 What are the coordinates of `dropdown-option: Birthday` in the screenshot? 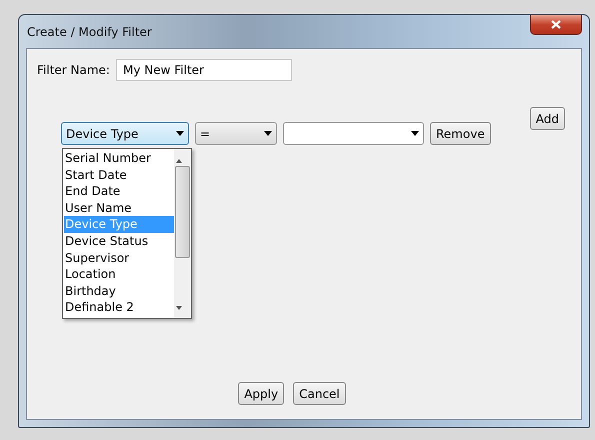 It's located at (119, 291).